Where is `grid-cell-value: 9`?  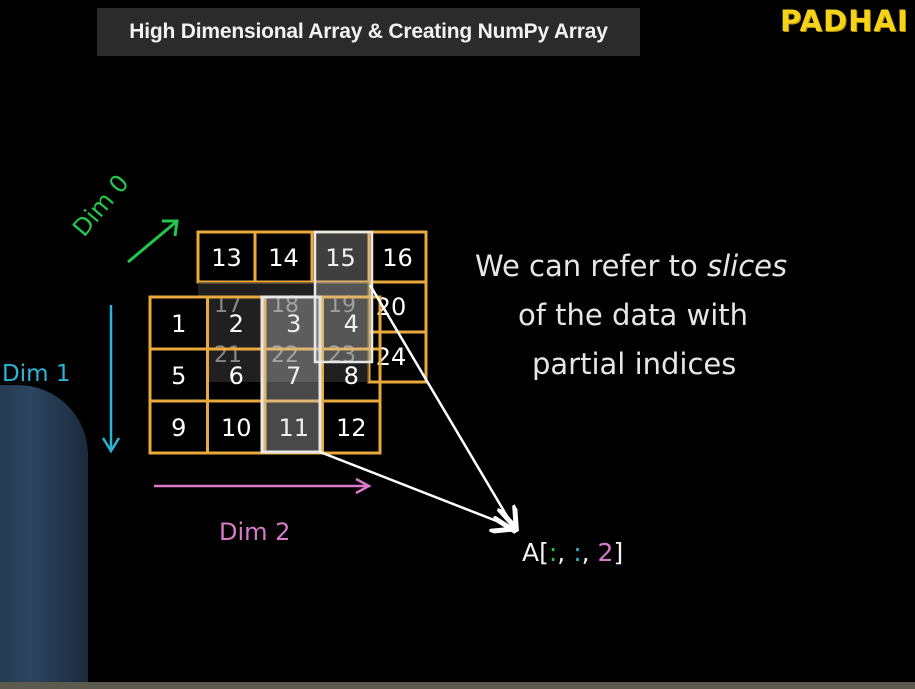
grid-cell-value: 9 is located at coordinates (178, 428).